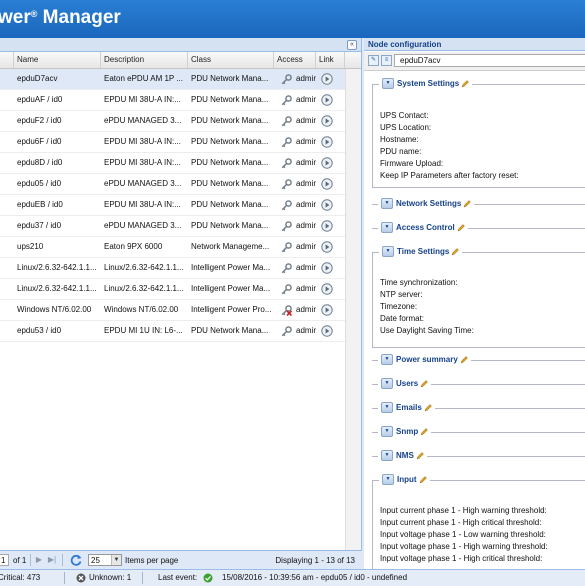  Describe the element at coordinates (419, 282) in the screenshot. I see `field-label: Time synchronization:` at that location.